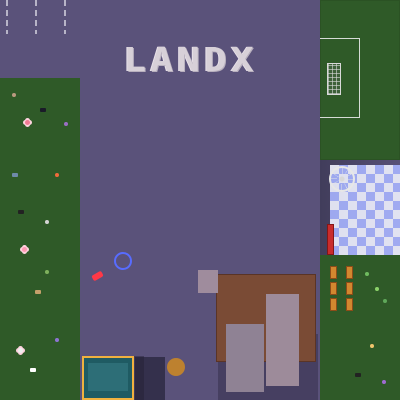 The width and height of the screenshot is (400, 400). I want to click on goal-net-icon, so click(334, 79).